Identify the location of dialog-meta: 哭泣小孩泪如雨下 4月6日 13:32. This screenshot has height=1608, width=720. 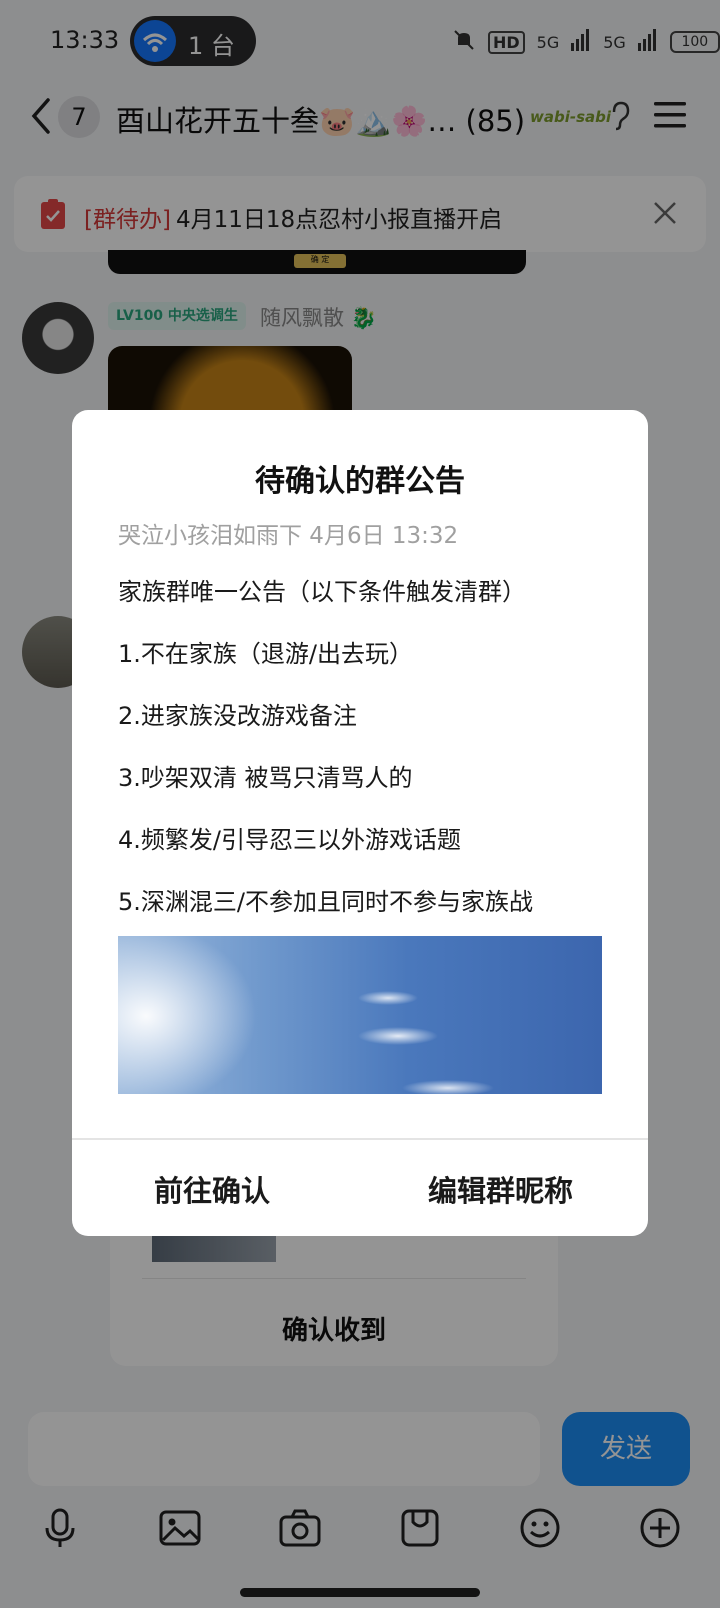
(288, 536).